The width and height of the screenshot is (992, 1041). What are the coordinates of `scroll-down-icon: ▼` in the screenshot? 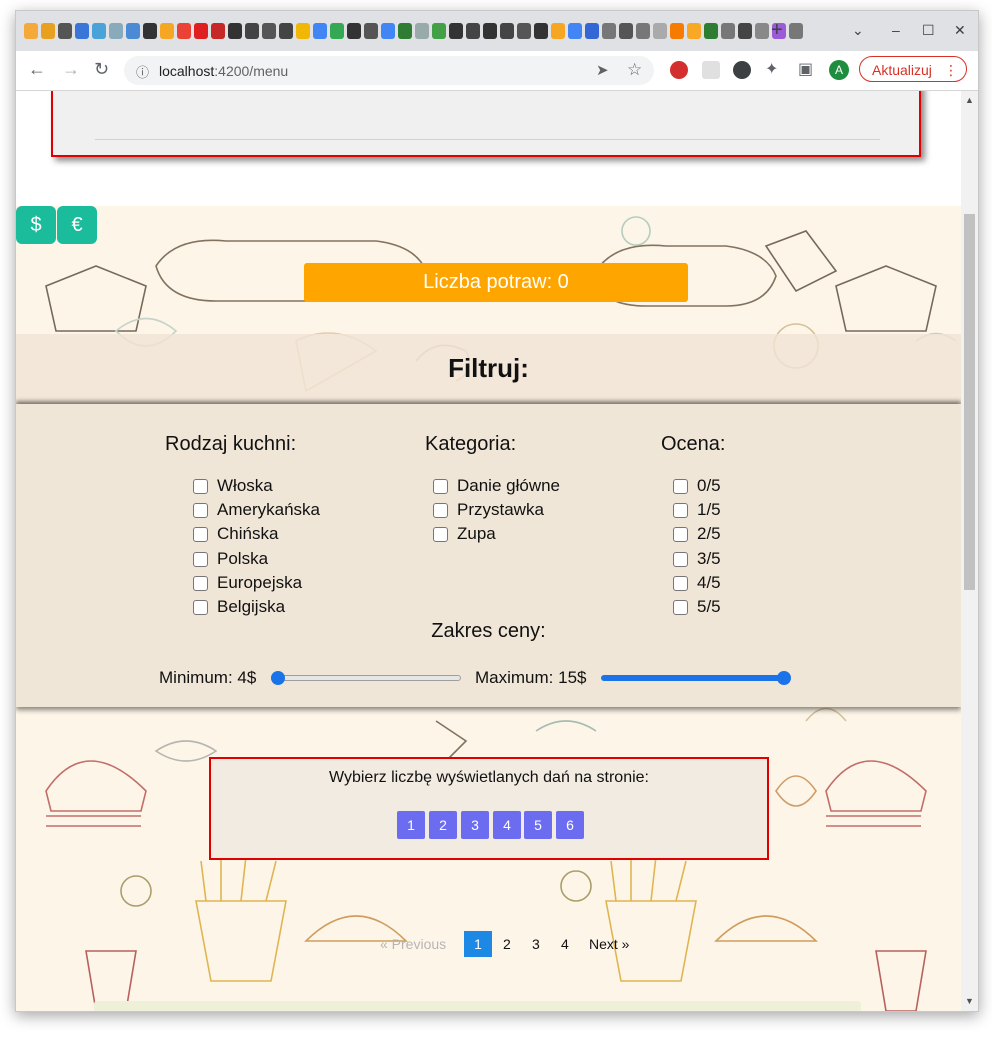 It's located at (969, 1001).